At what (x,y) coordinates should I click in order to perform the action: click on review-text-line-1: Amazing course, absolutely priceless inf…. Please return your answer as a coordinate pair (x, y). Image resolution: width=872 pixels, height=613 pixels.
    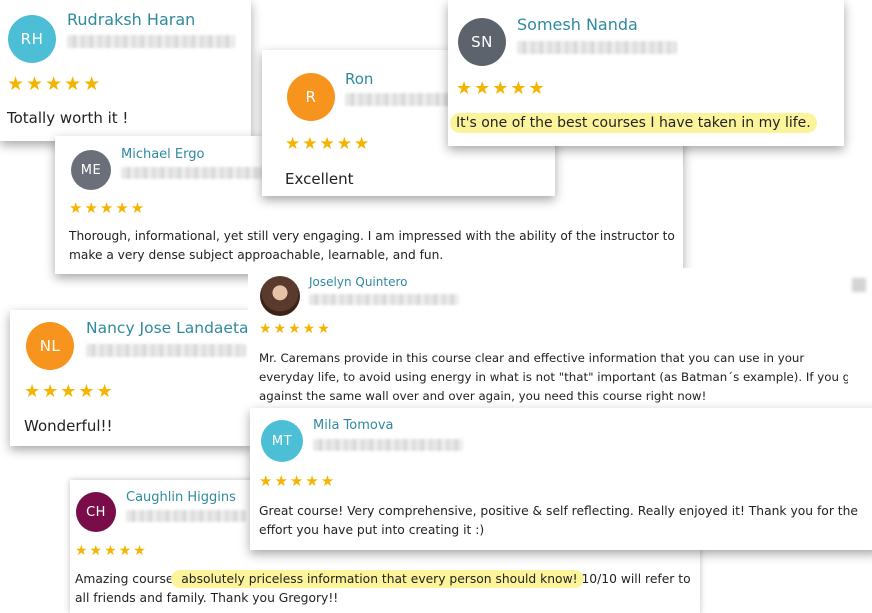
    Looking at the image, I should click on (383, 579).